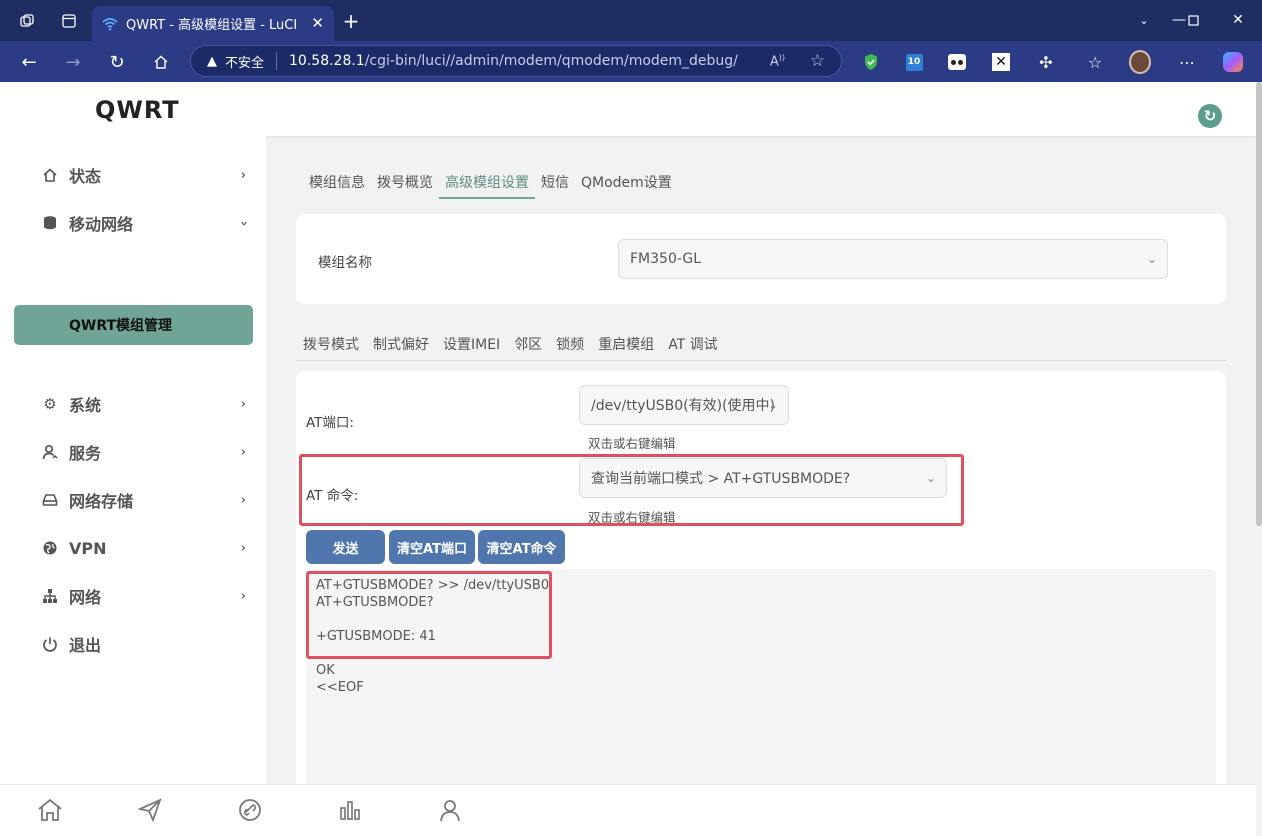 This screenshot has height=836, width=1262. What do you see at coordinates (50, 404) in the screenshot?
I see `gear-icon: ⚙` at bounding box center [50, 404].